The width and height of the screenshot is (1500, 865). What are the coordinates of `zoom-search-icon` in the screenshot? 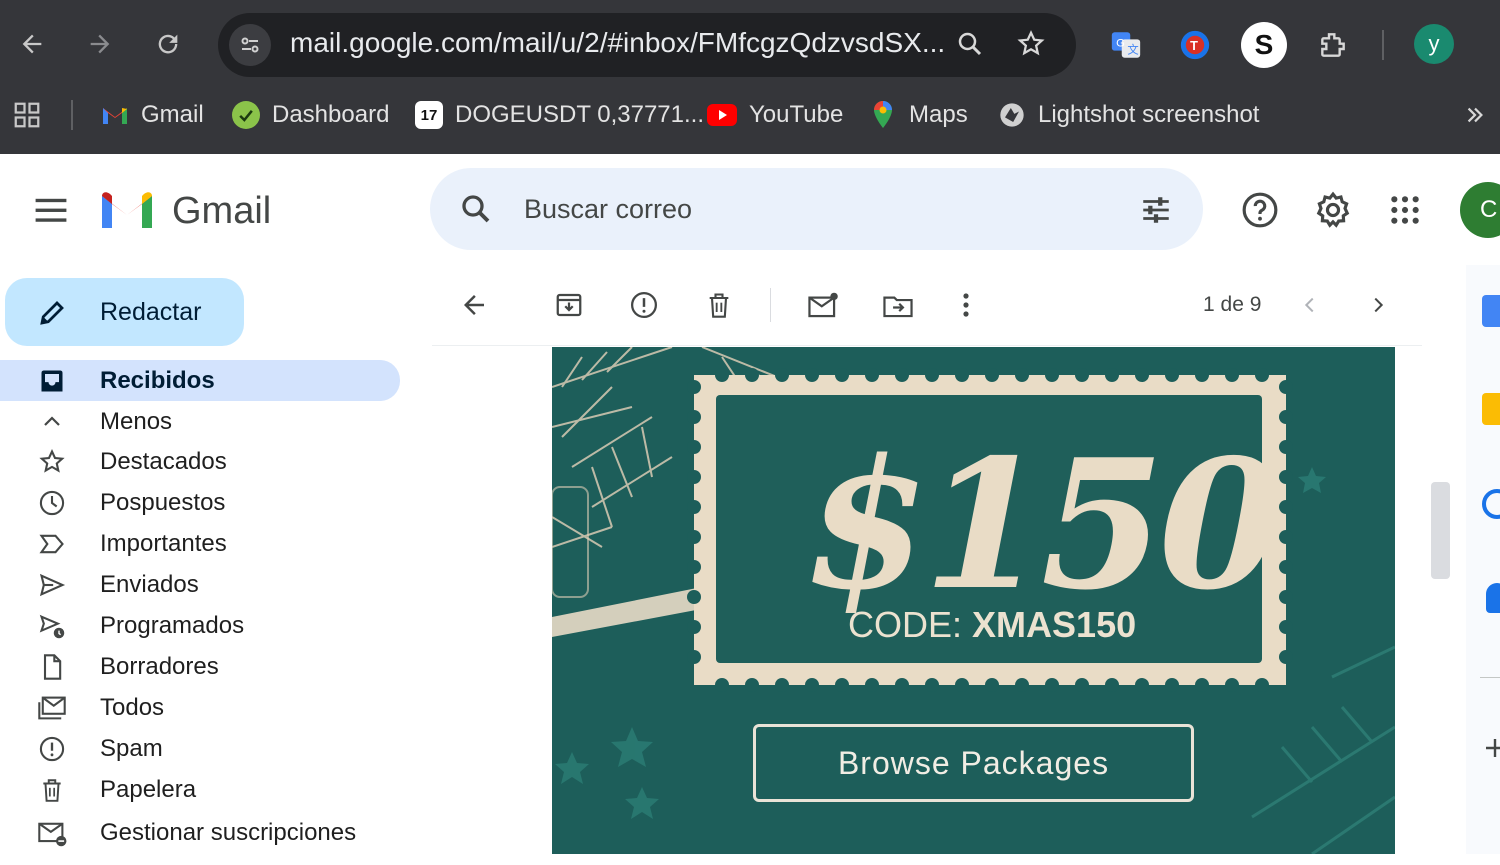 It's located at (970, 44).